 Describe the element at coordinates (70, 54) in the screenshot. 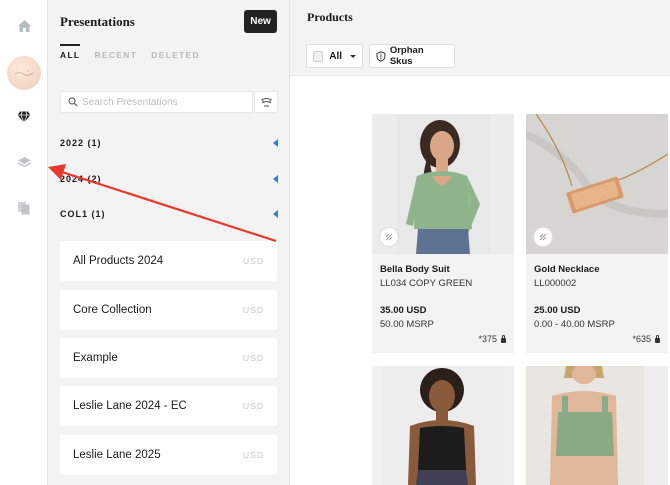

I see `tab-all: ALL` at that location.